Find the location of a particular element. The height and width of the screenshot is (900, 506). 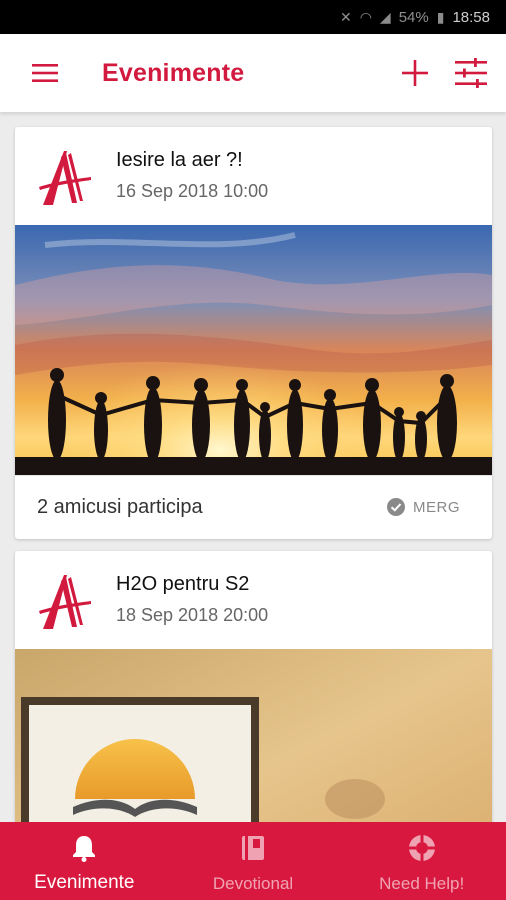

mute-icon: ✕ is located at coordinates (345, 16).